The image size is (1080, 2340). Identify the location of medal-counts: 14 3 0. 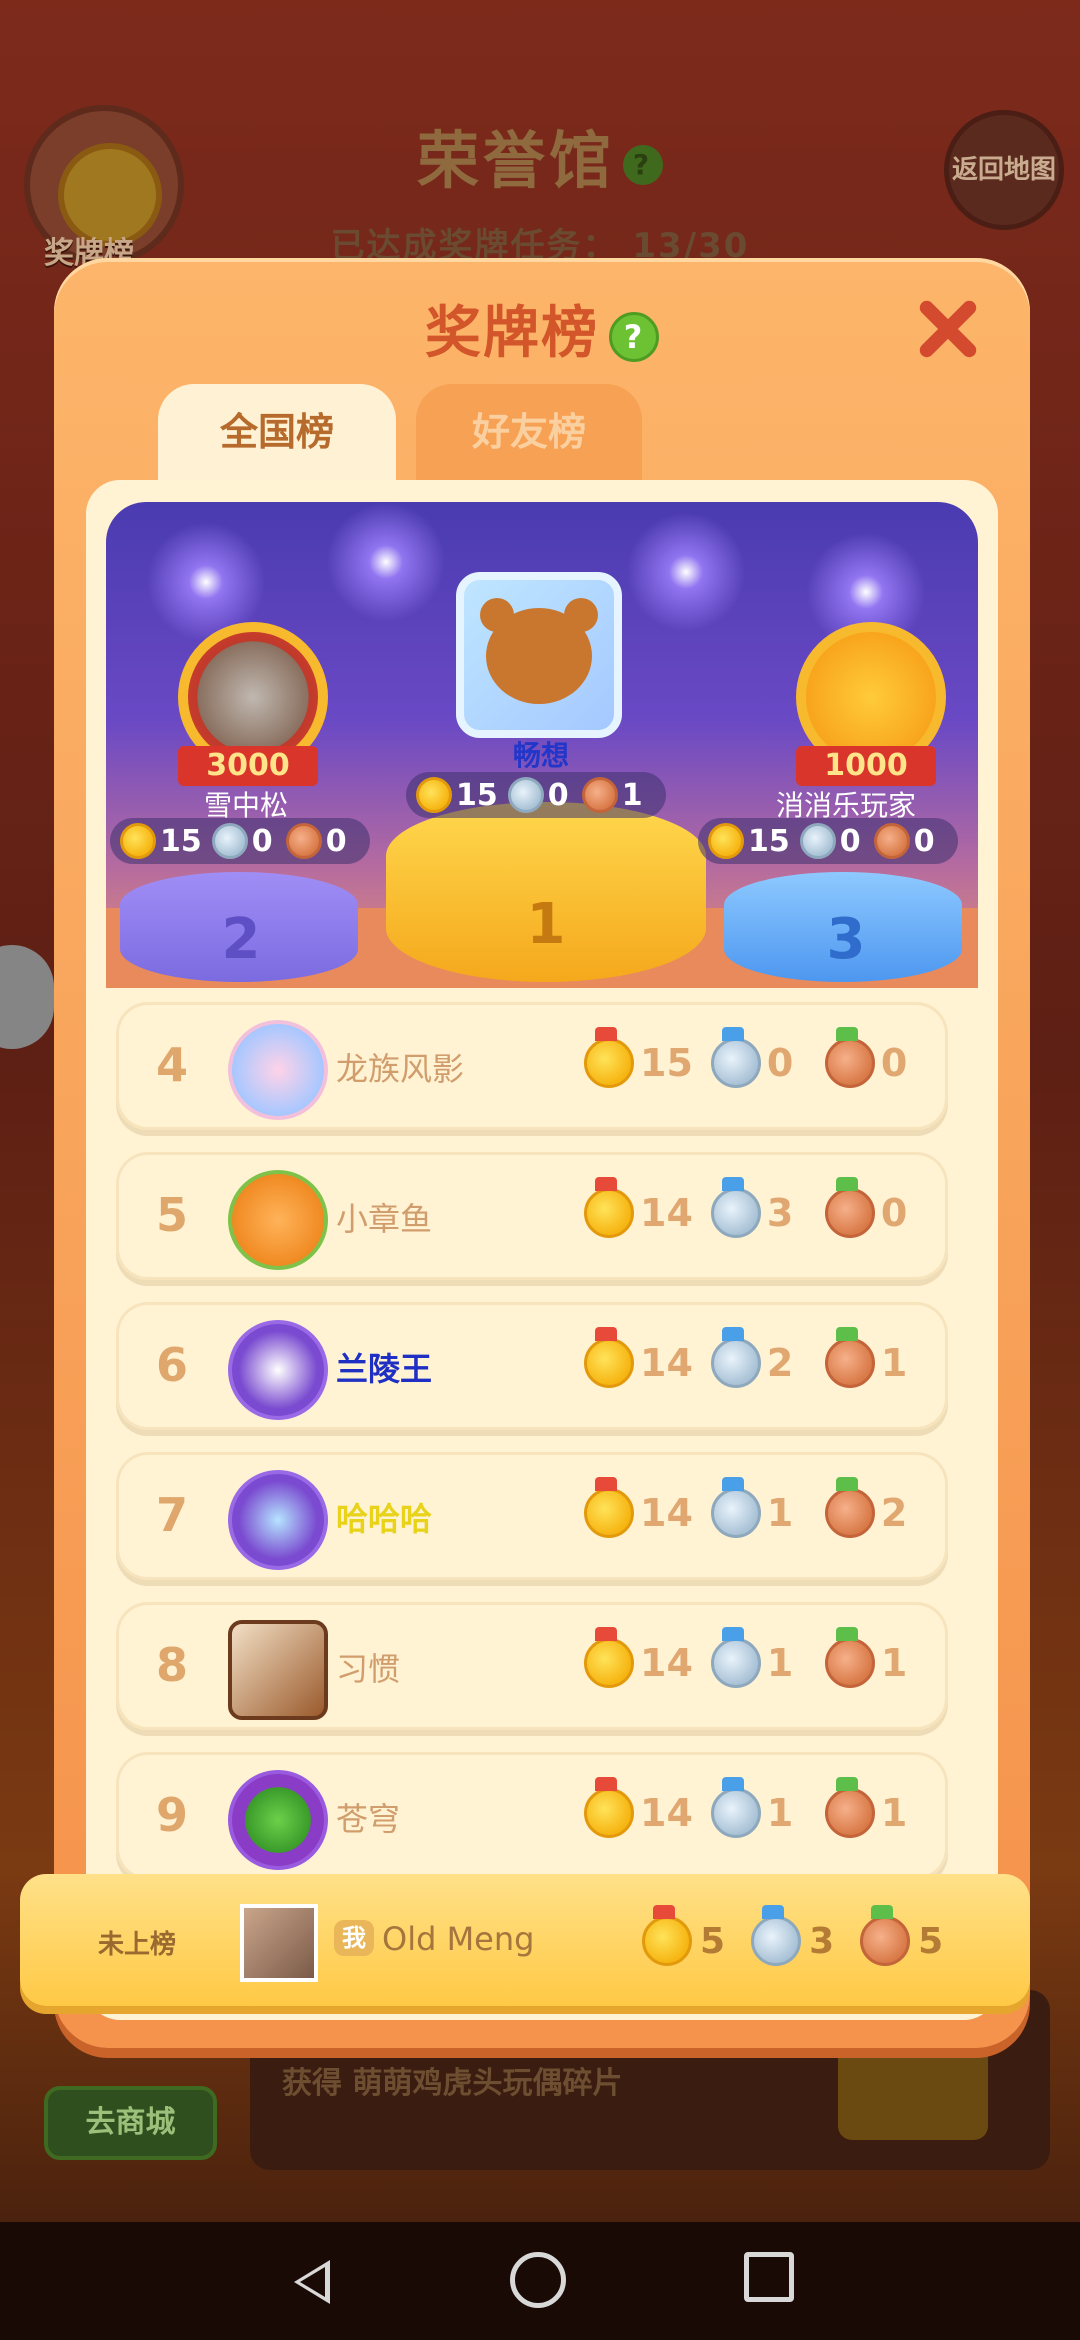
(761, 1207).